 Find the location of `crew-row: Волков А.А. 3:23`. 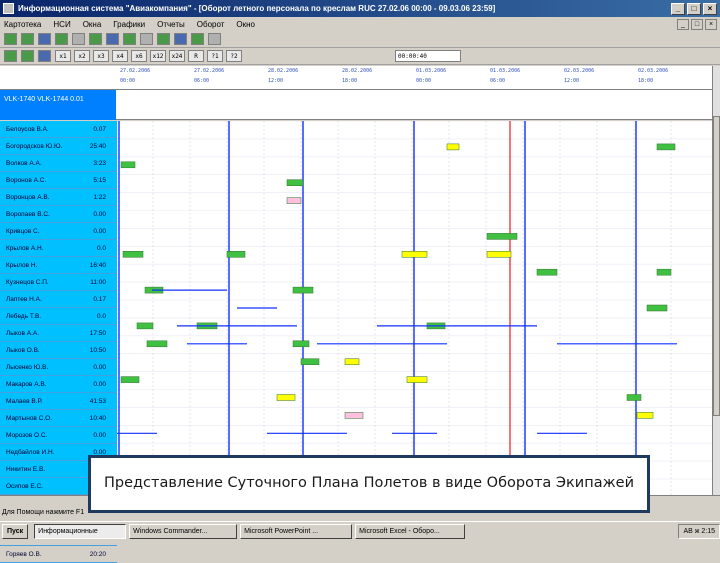

crew-row: Волков А.А. 3:23 is located at coordinates (58, 163).